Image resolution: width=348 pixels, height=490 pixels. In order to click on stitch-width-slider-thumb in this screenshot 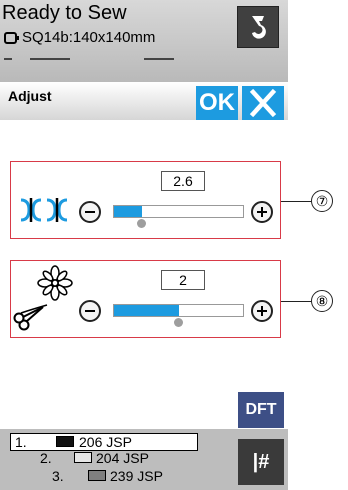, I will do `click(142, 223)`.